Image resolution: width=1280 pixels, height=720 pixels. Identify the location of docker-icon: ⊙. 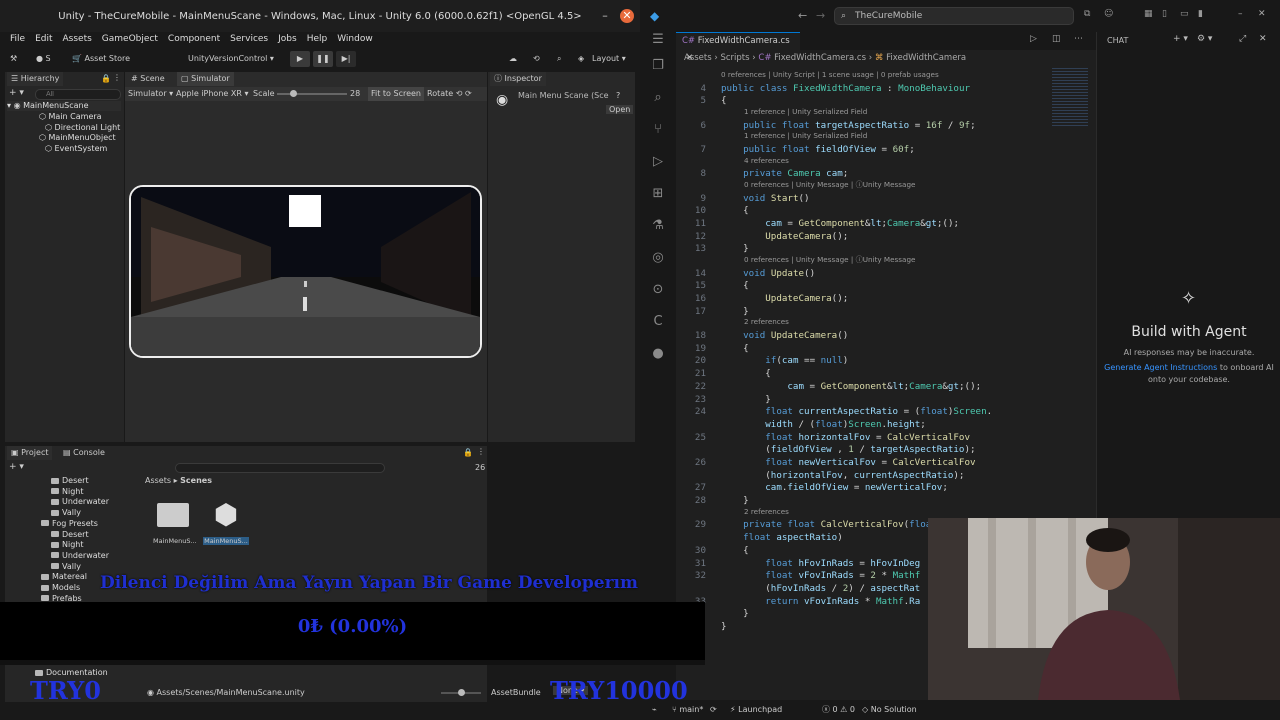
(658, 290).